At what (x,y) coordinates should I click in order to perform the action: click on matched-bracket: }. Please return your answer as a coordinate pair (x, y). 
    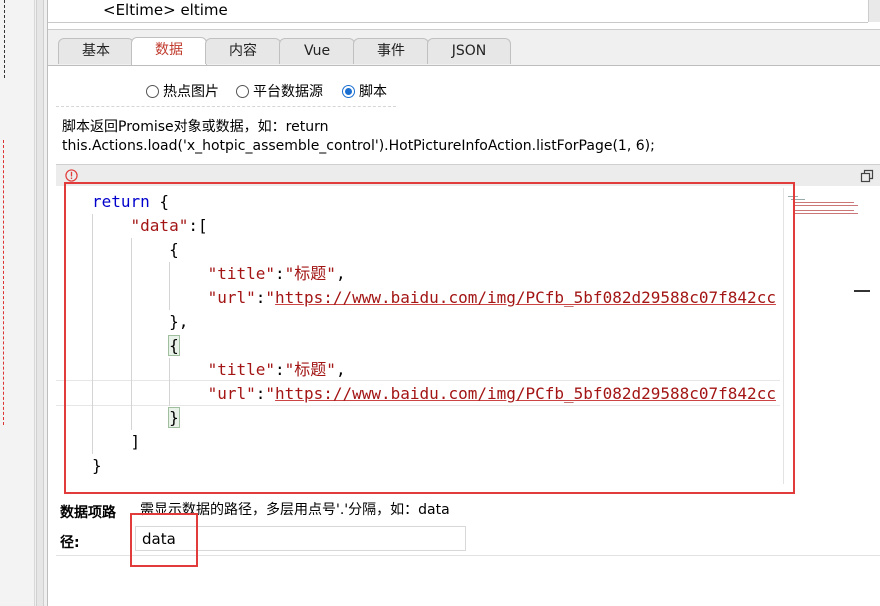
    Looking at the image, I should click on (174, 417).